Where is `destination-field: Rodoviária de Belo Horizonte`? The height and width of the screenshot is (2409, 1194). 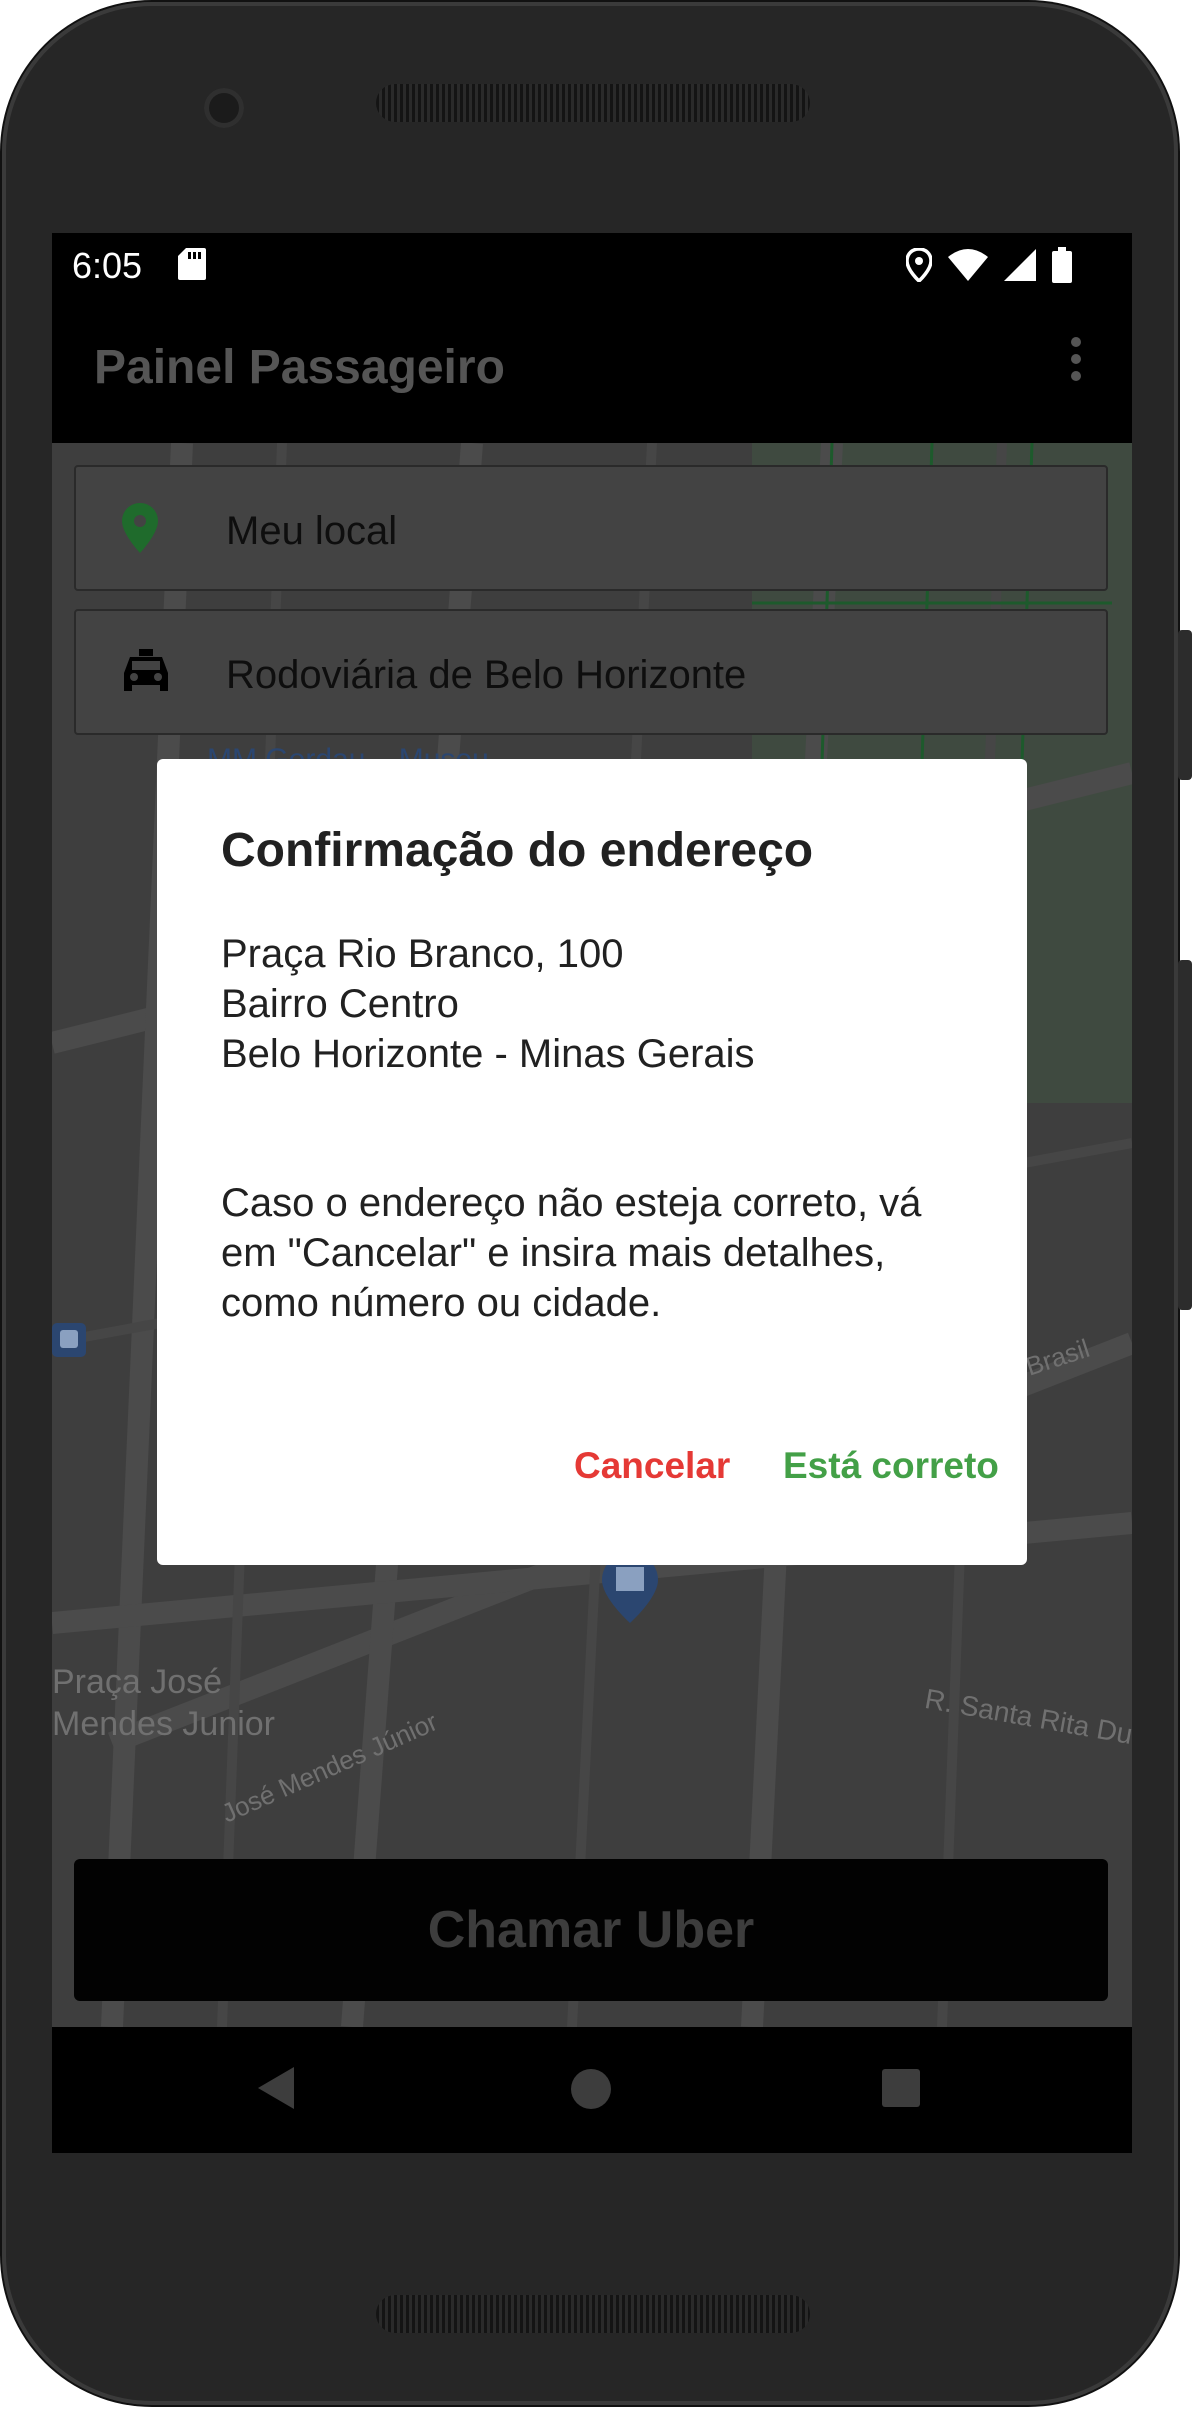
destination-field: Rodoviária de Belo Horizonte is located at coordinates (591, 672).